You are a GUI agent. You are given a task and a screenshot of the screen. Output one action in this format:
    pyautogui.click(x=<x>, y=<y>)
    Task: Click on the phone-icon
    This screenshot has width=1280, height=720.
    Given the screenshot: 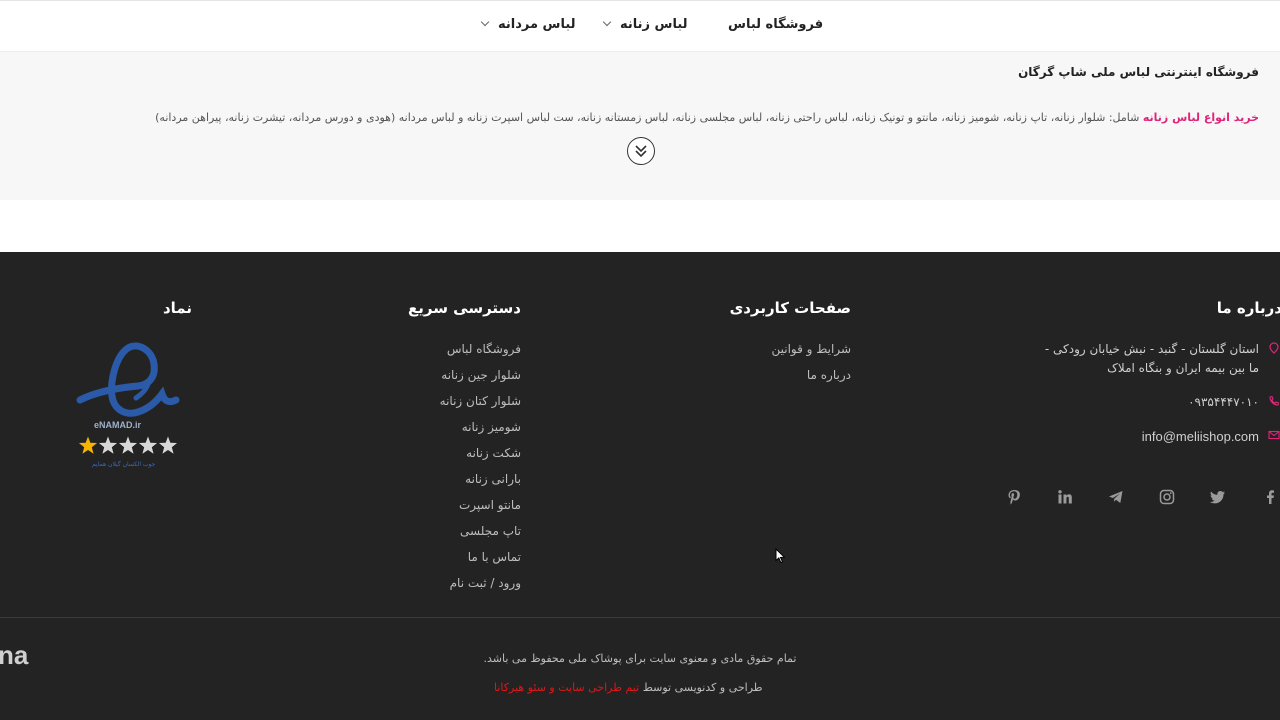 What is the action you would take?
    pyautogui.click(x=1274, y=400)
    